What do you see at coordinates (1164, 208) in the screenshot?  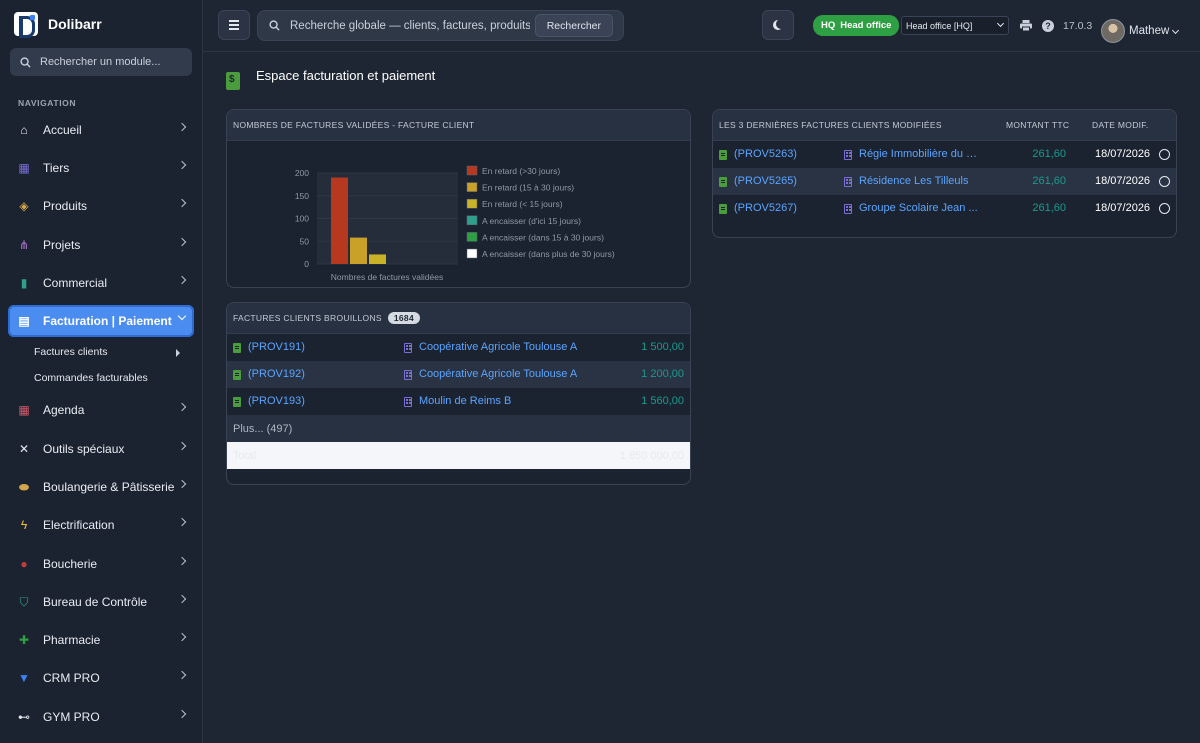 I see `status-draft-icon` at bounding box center [1164, 208].